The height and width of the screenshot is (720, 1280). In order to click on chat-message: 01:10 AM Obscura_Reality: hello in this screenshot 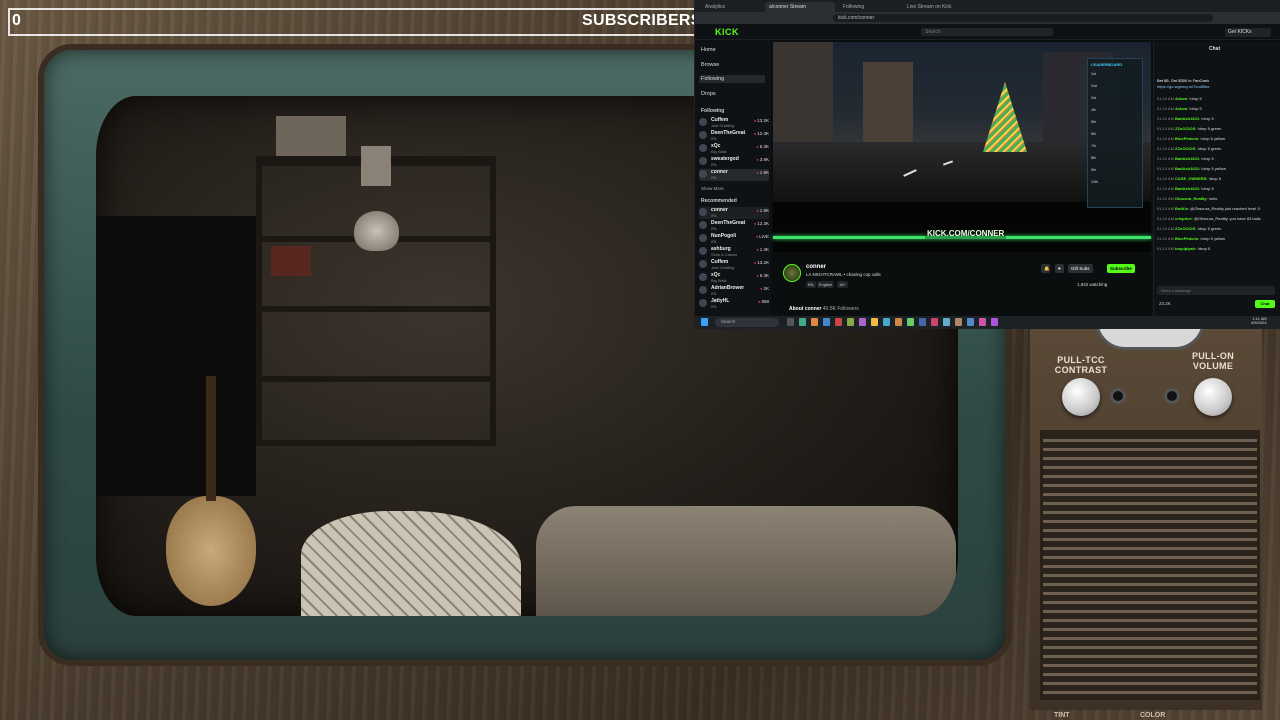, I will do `click(1217, 198)`.